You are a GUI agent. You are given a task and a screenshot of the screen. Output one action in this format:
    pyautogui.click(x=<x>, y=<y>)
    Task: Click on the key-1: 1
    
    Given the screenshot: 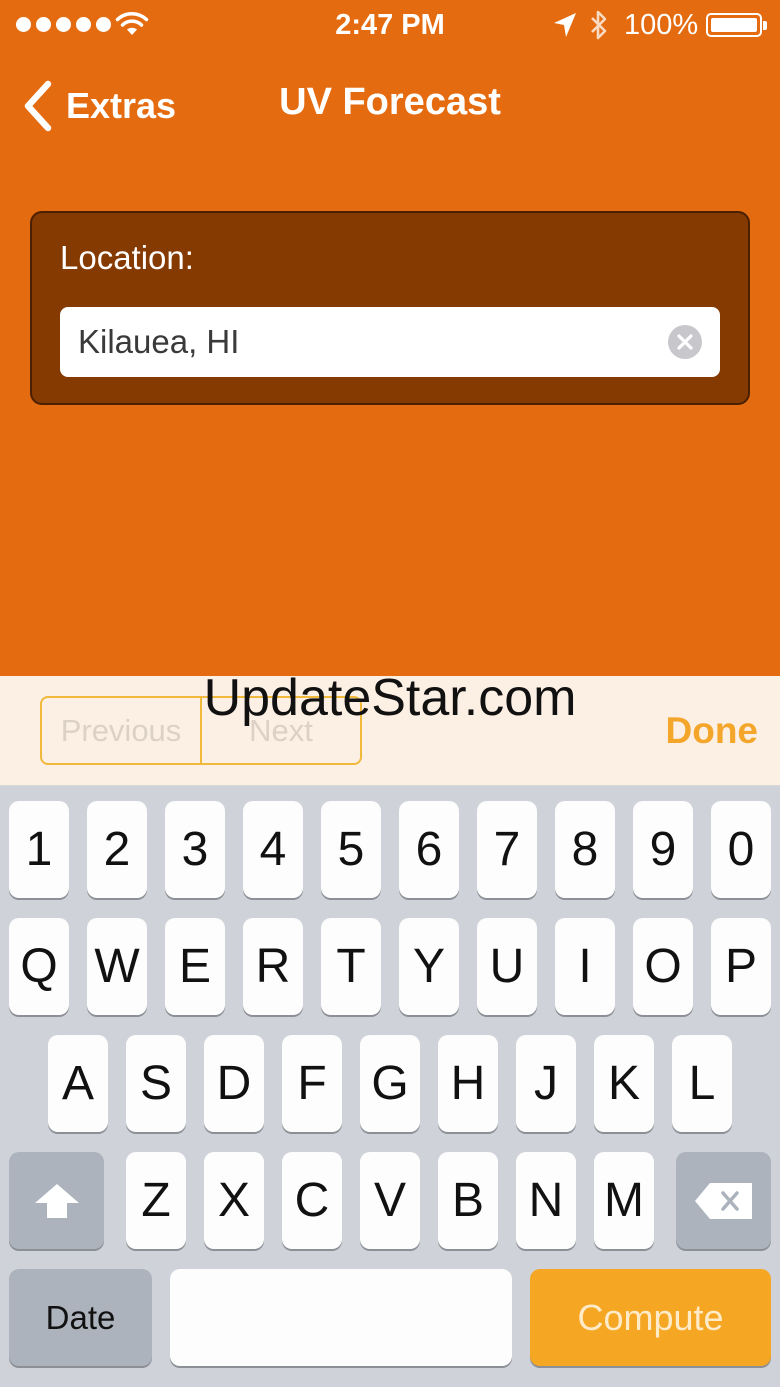 What is the action you would take?
    pyautogui.click(x=39, y=849)
    